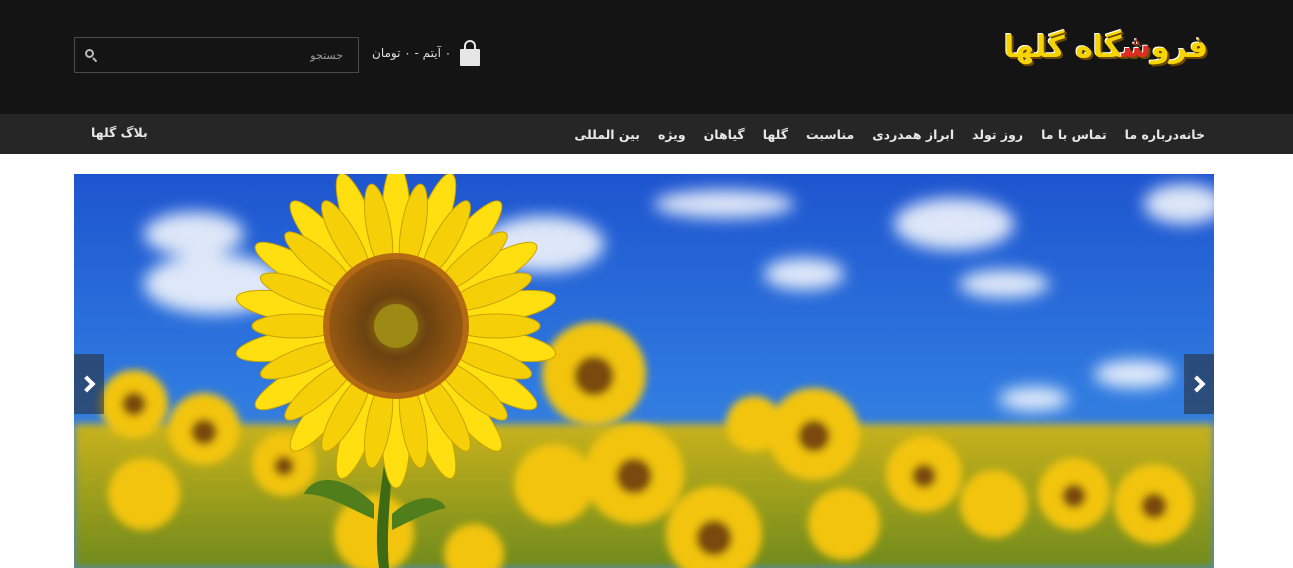  I want to click on search-box, so click(216, 55).